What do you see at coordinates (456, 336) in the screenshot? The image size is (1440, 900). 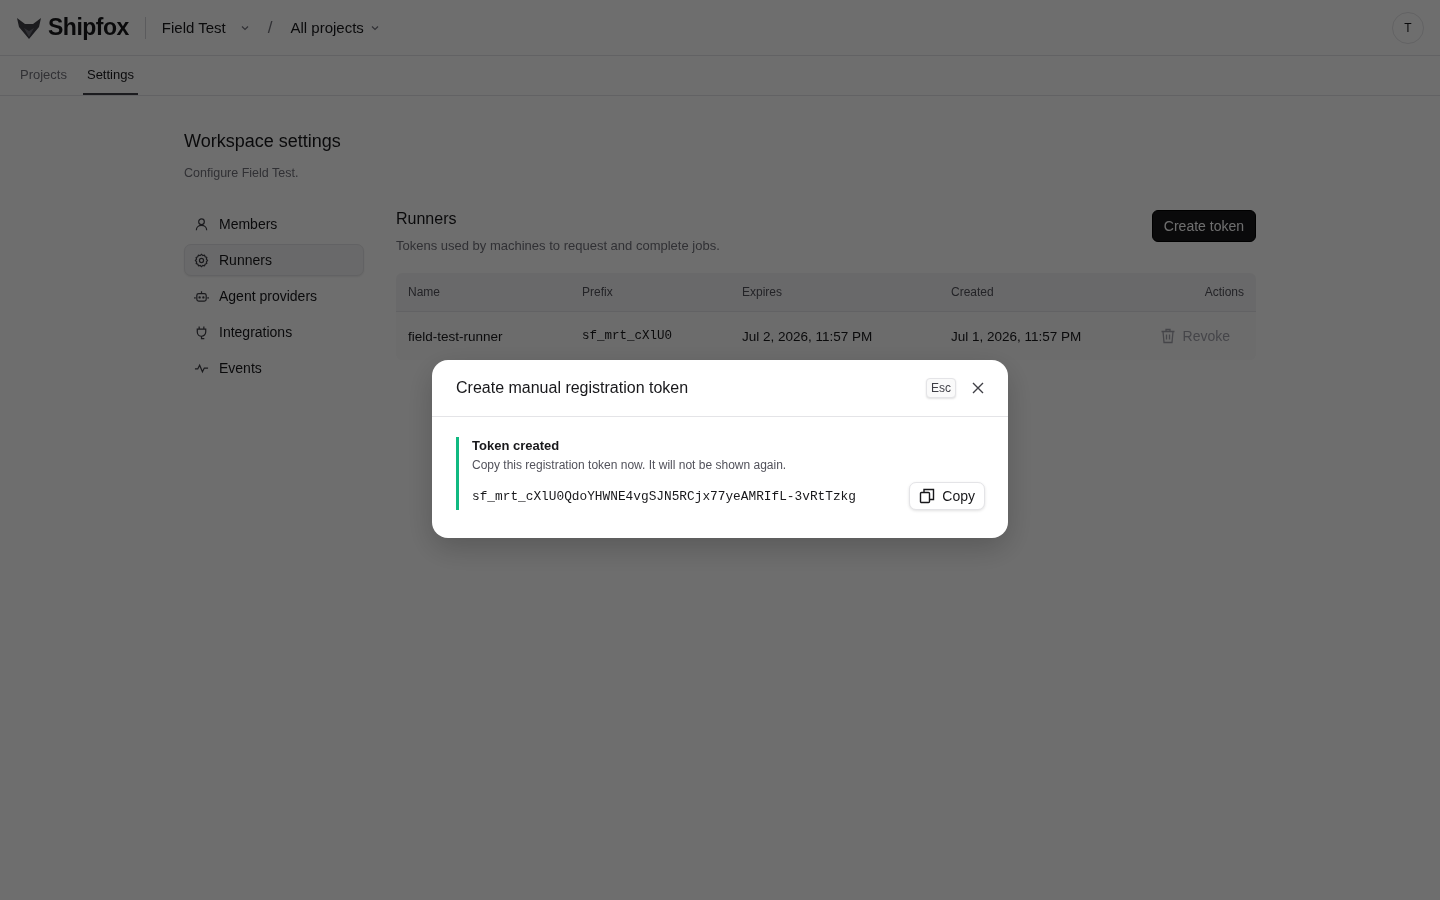 I see `table-cell-text: field-test-runner` at bounding box center [456, 336].